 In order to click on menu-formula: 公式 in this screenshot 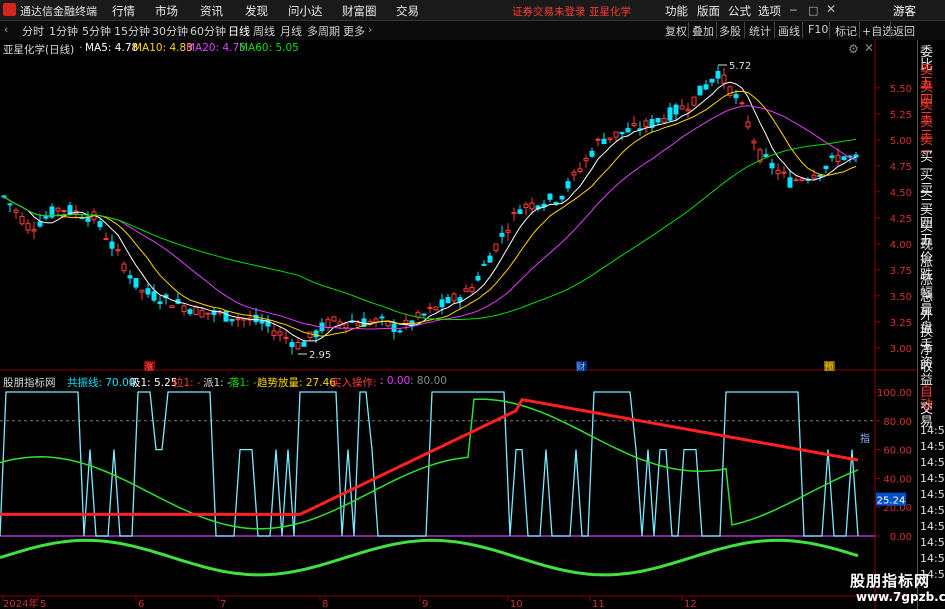, I will do `click(739, 11)`.